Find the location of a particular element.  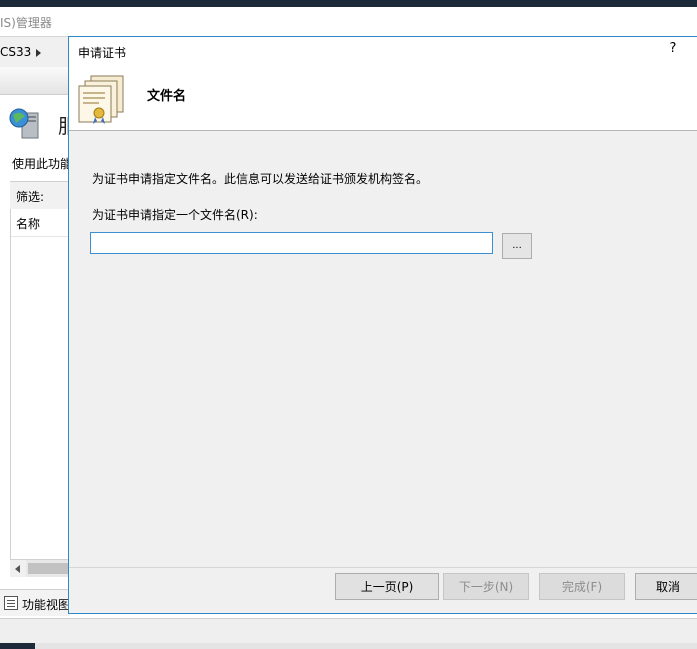

background-feature-list: 名称 is located at coordinates (40, 384).